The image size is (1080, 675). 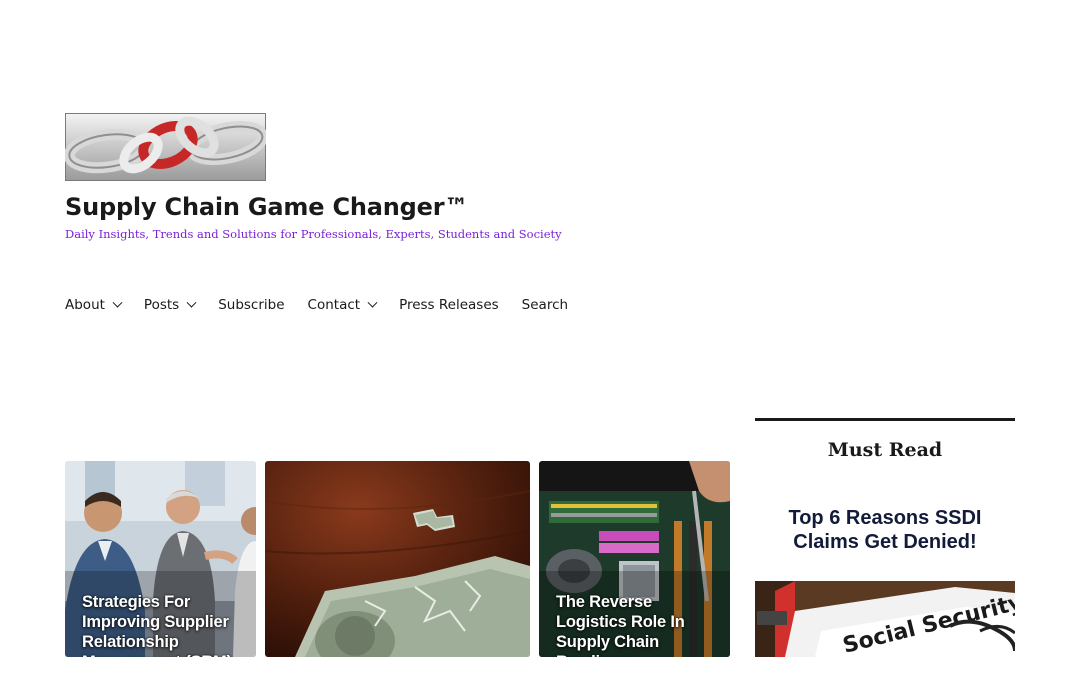 I want to click on post-card-money-puzzle, so click(x=397, y=559).